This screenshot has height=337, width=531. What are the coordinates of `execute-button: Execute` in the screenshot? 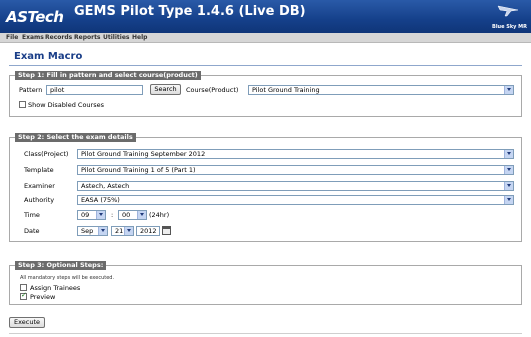 It's located at (27, 322).